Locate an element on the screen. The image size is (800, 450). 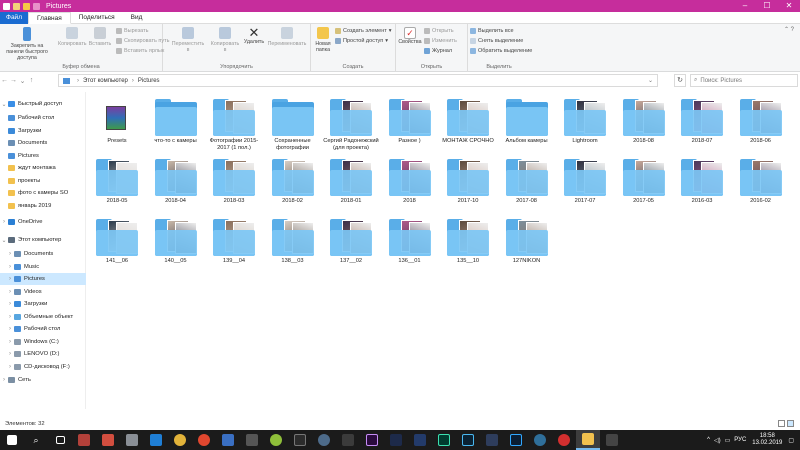
nav-quick-item: ждут монтажа is located at coordinates (43, 168).